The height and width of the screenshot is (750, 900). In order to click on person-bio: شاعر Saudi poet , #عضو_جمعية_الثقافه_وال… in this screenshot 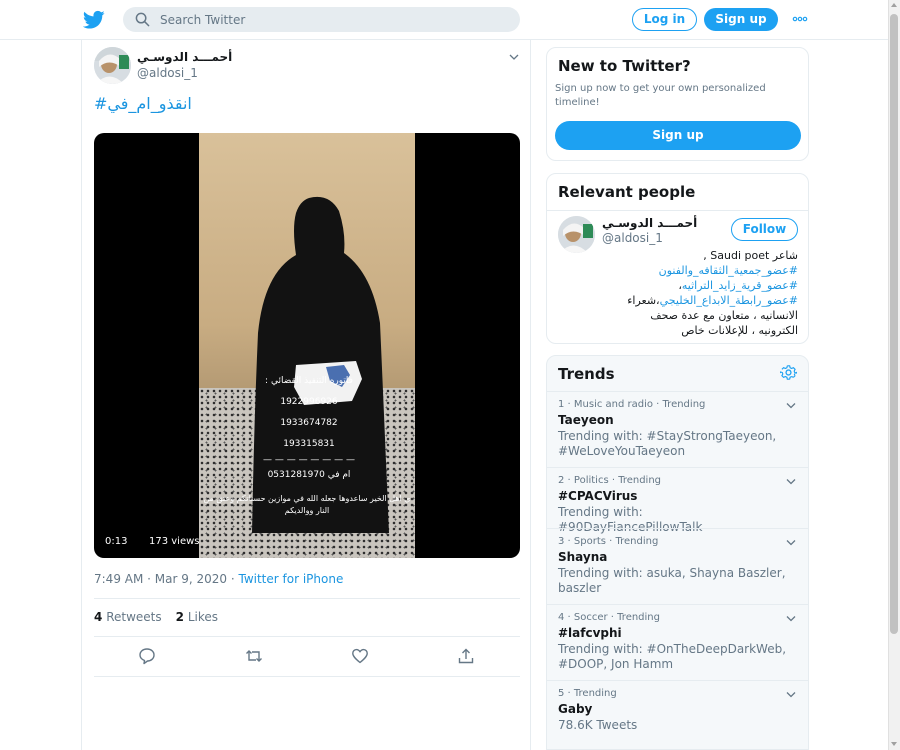, I will do `click(676, 293)`.